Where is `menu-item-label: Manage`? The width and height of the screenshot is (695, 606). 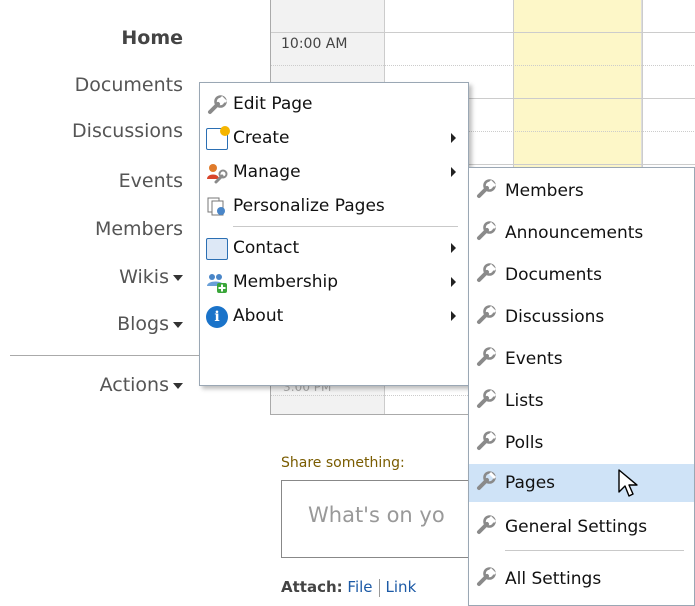 menu-item-label: Manage is located at coordinates (267, 172).